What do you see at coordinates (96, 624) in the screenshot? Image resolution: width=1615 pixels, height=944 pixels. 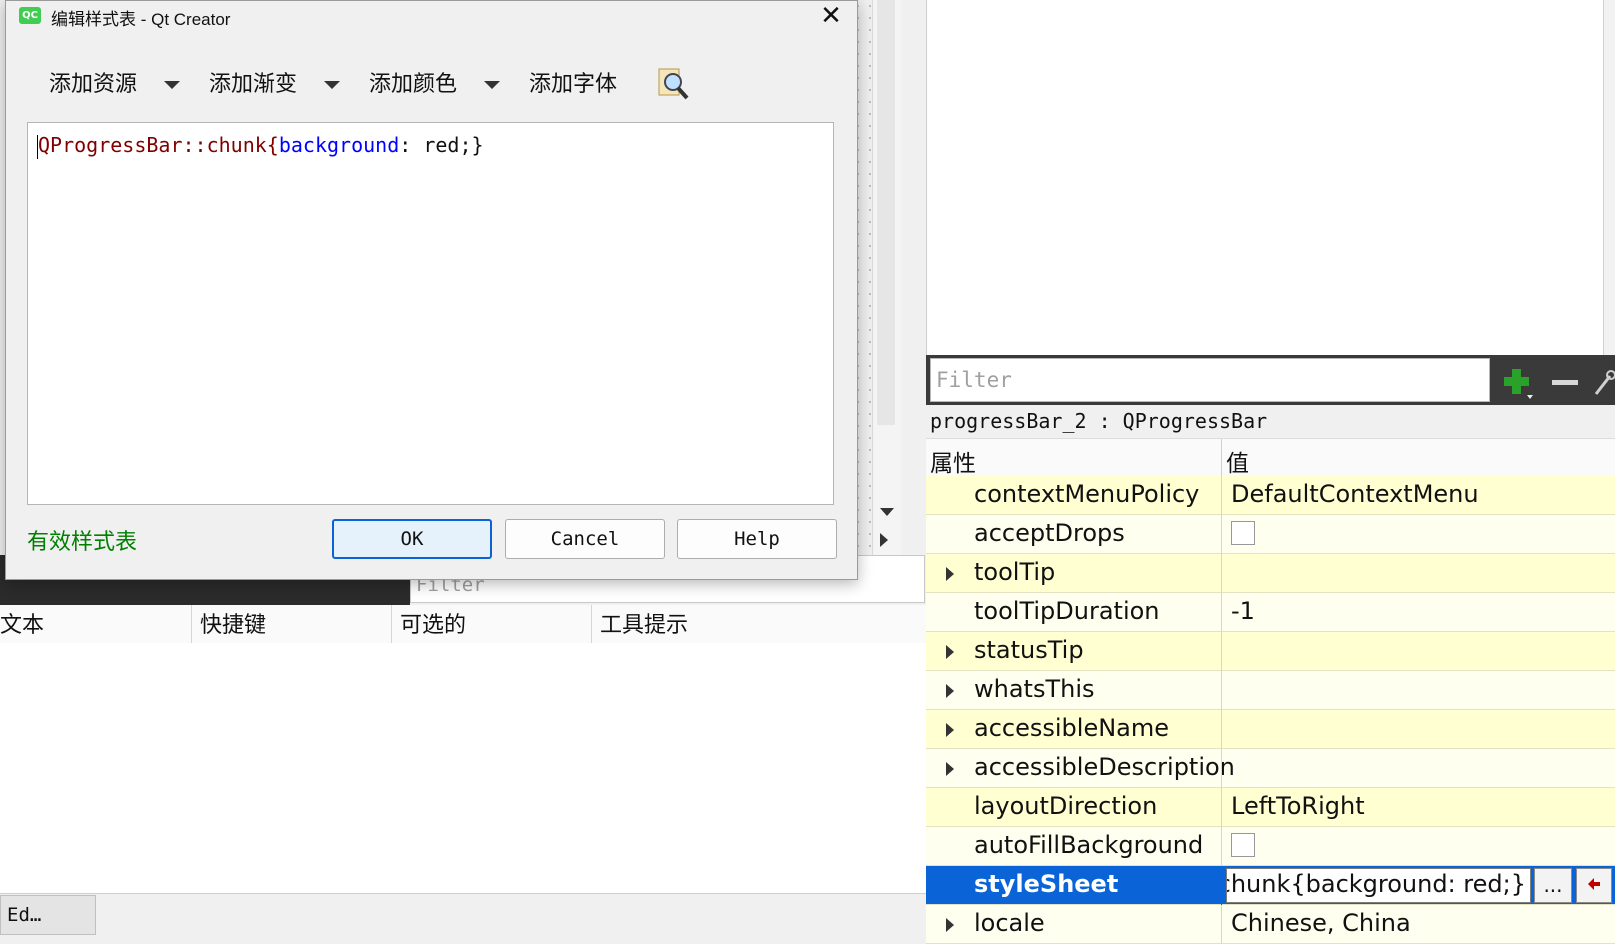 I see `column-header-text: 文本` at bounding box center [96, 624].